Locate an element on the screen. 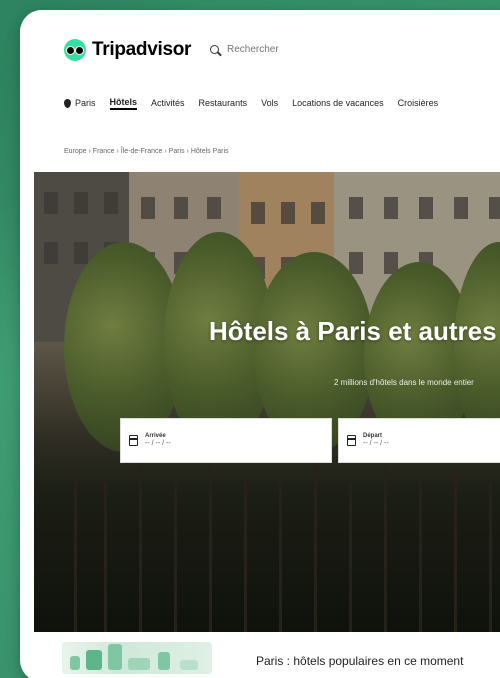 The image size is (500, 678). tripadvisor-logo: Tripadvisor is located at coordinates (127, 50).